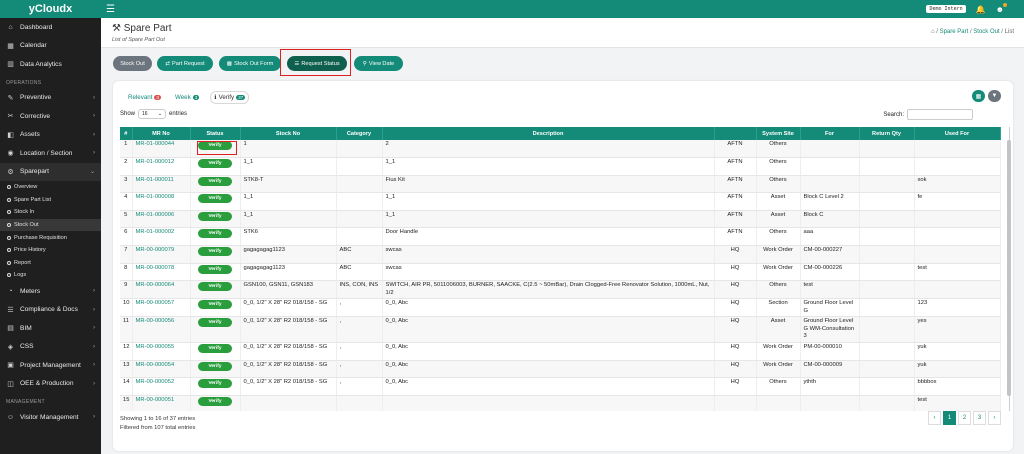  I want to click on table-row: 2 MR-01-000012 Verify 1_1 1_1 AFTN Others, so click(560, 166).